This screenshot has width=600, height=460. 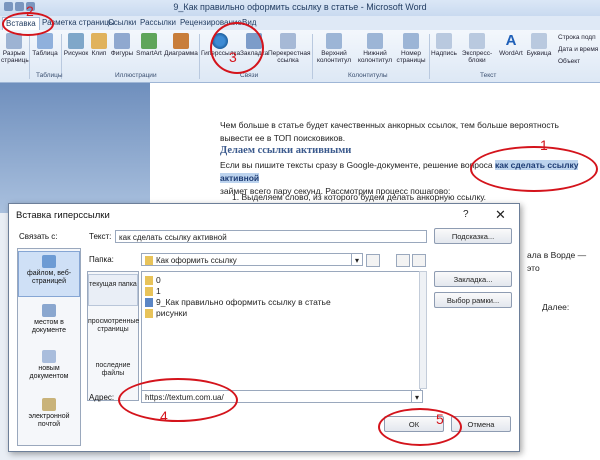 What do you see at coordinates (557, 261) in the screenshot?
I see `document-text-fragment: ала в Ворде — это` at bounding box center [557, 261].